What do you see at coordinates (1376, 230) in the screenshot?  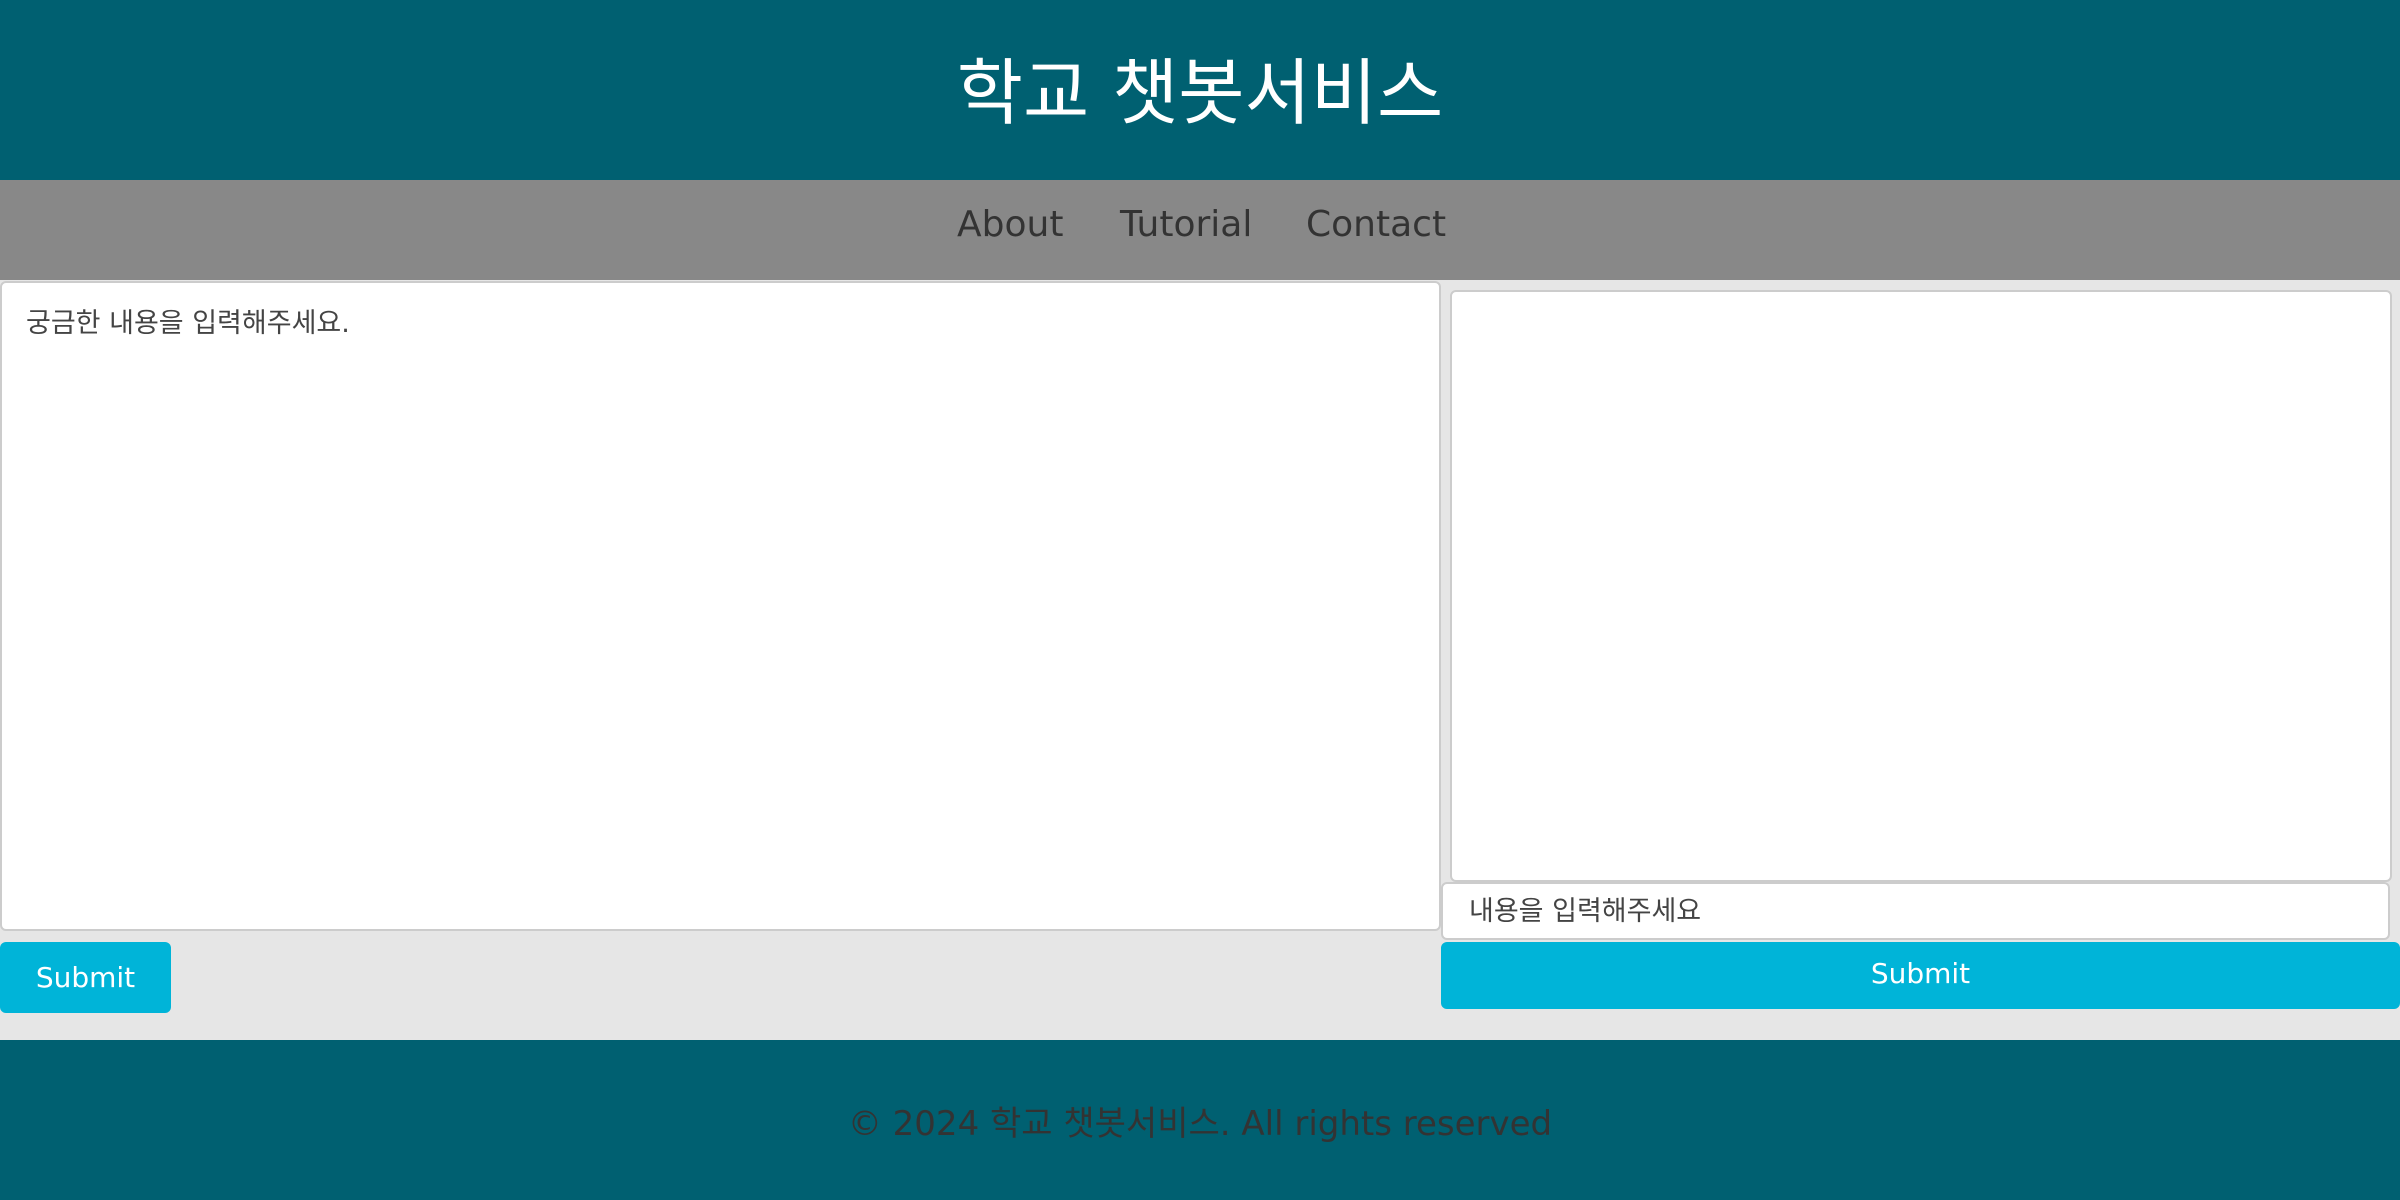 I see `nav-link-contact: Contact` at bounding box center [1376, 230].